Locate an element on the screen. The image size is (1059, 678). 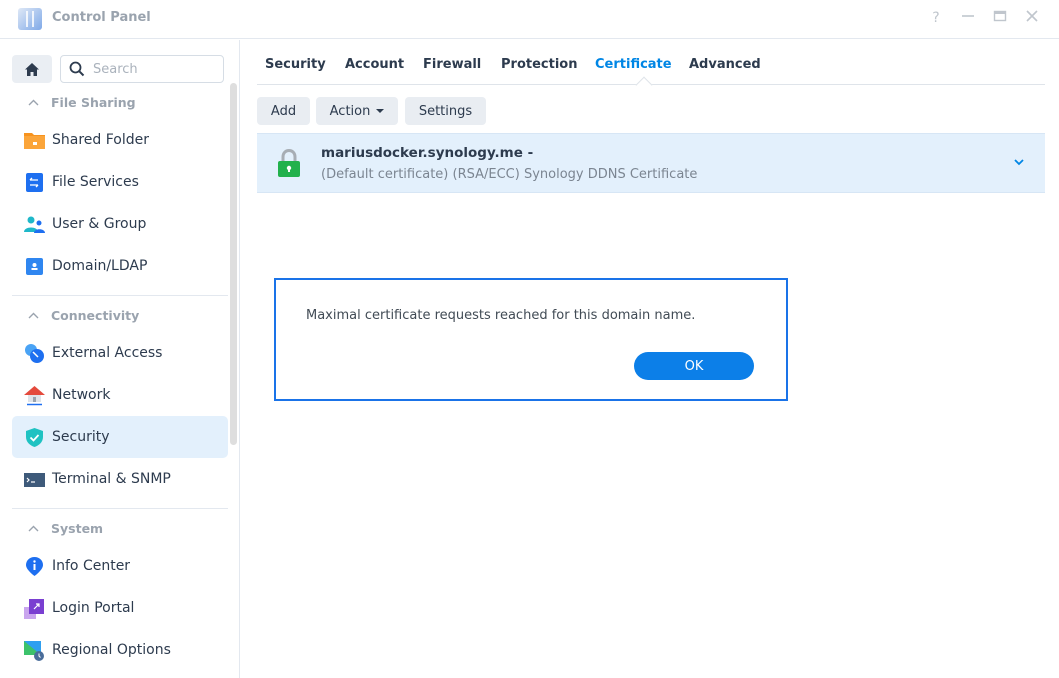
window-title: Control Panel is located at coordinates (101, 17).